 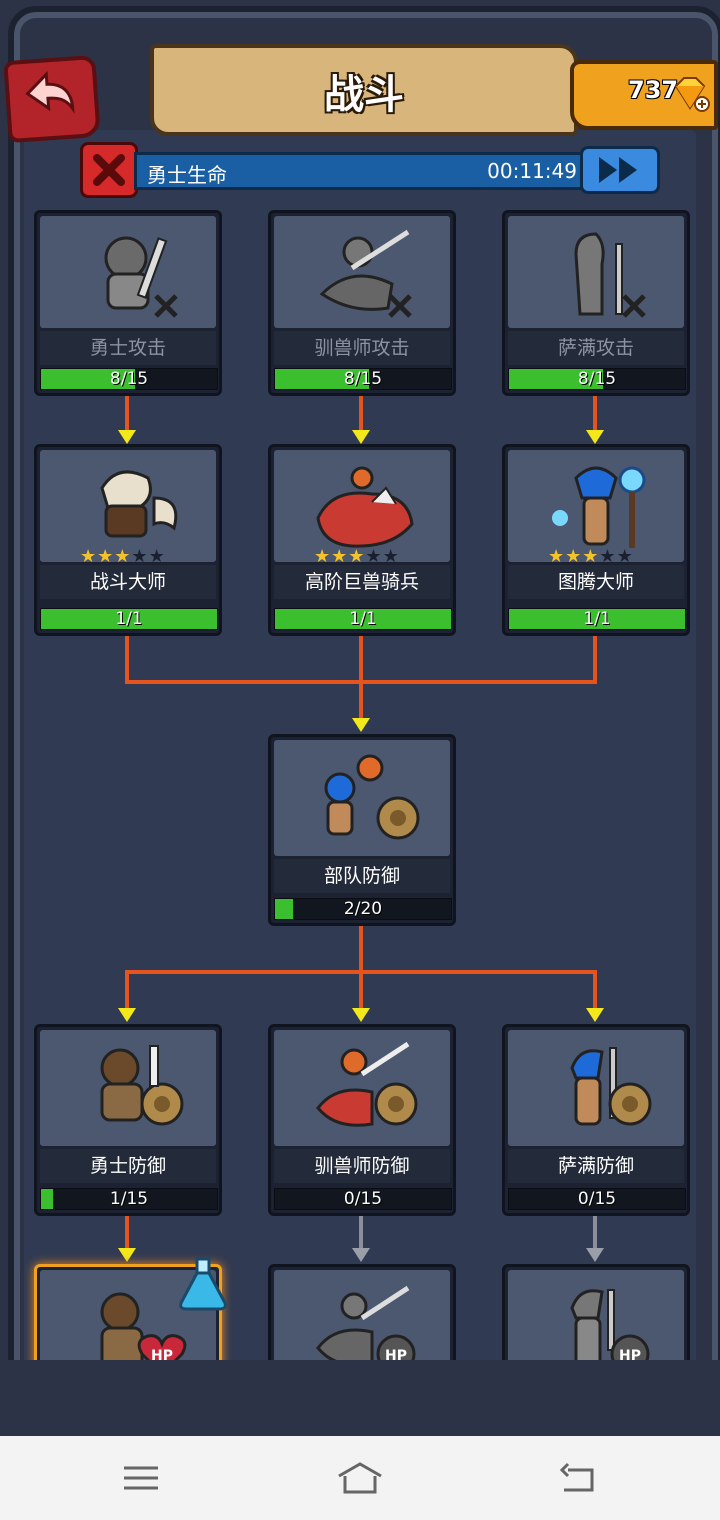 I want to click on warrior-shield-icon, so click(x=142, y=1085).